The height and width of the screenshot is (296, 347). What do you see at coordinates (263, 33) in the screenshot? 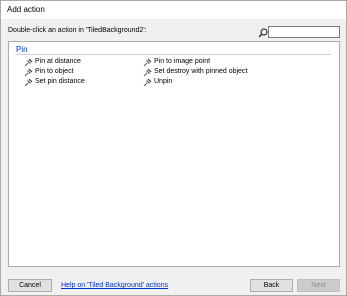
I see `search-icon` at bounding box center [263, 33].